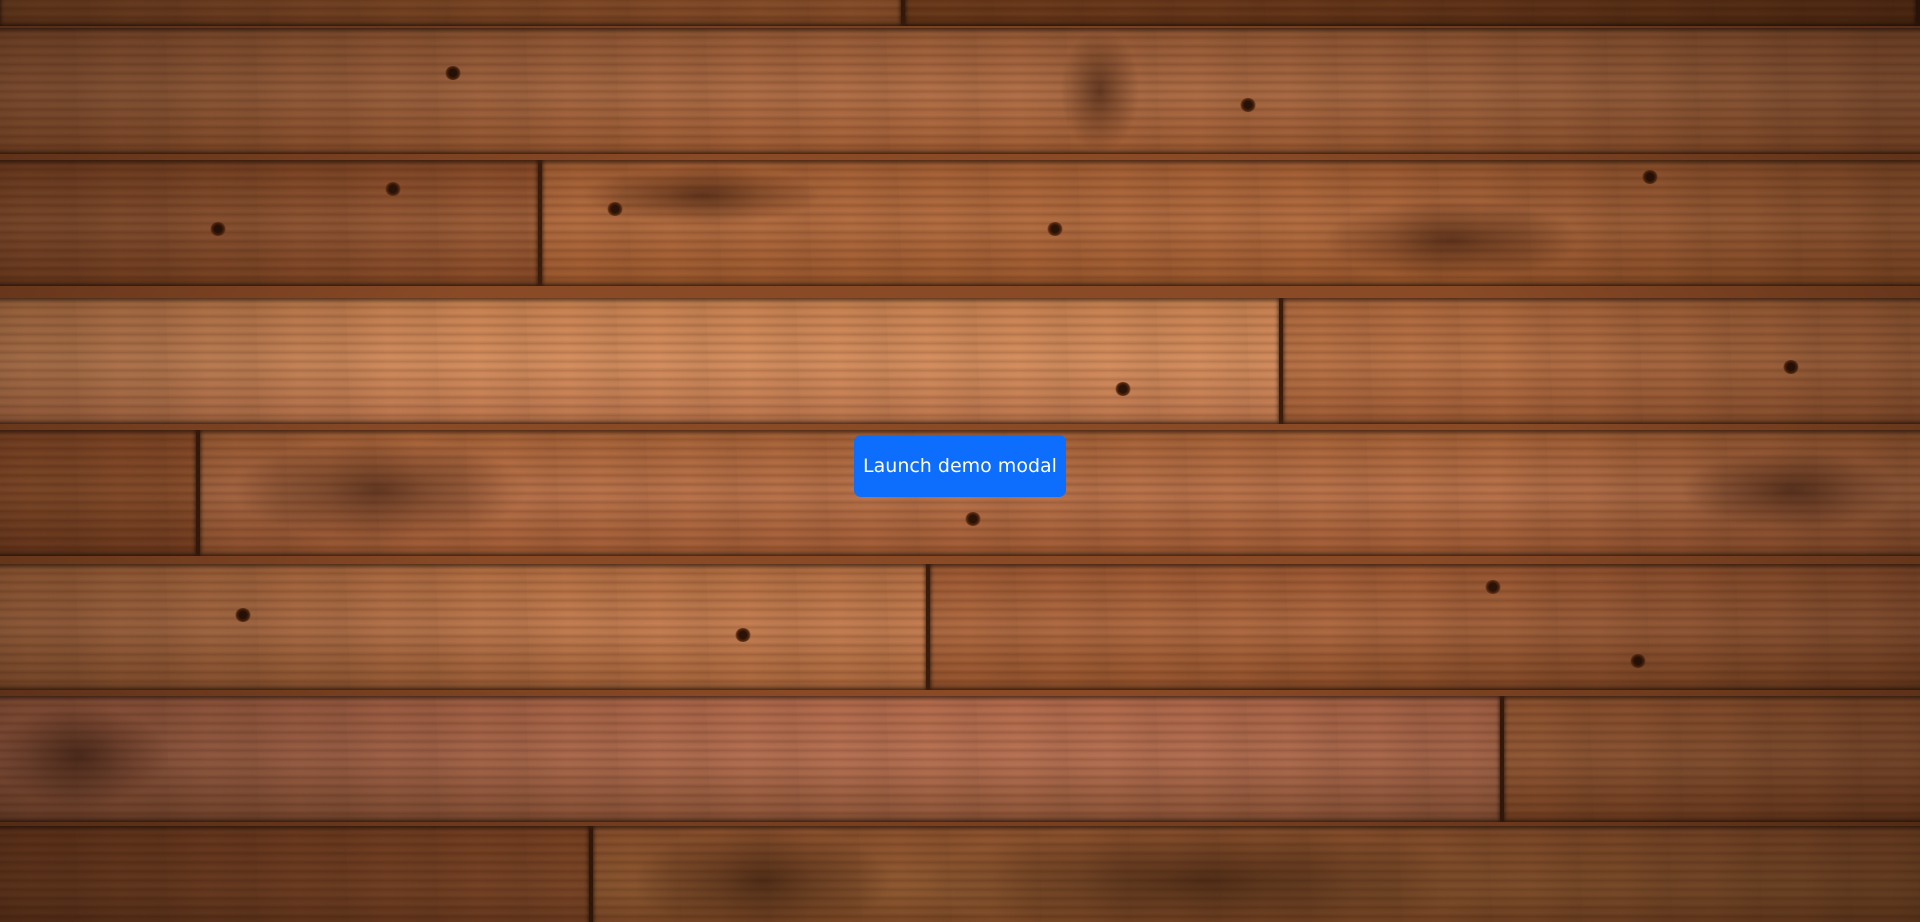 This screenshot has width=1920, height=922. I want to click on launch-demo-modal-button: Launch demo modal, so click(960, 466).